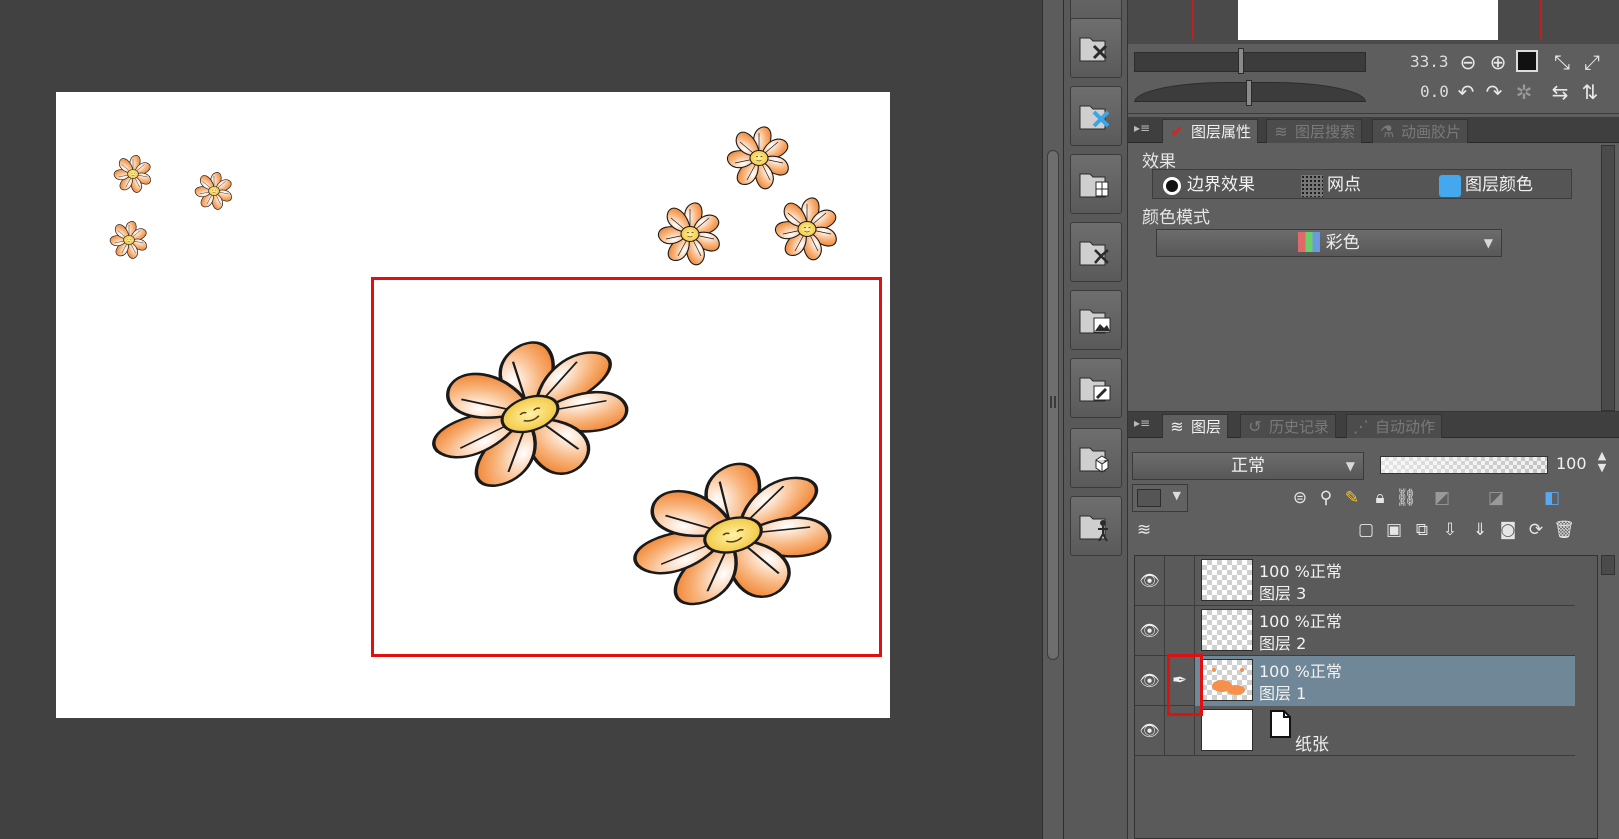 The image size is (1619, 839). I want to click on layer-info: 100 %正常 图层 3, so click(1385, 581).